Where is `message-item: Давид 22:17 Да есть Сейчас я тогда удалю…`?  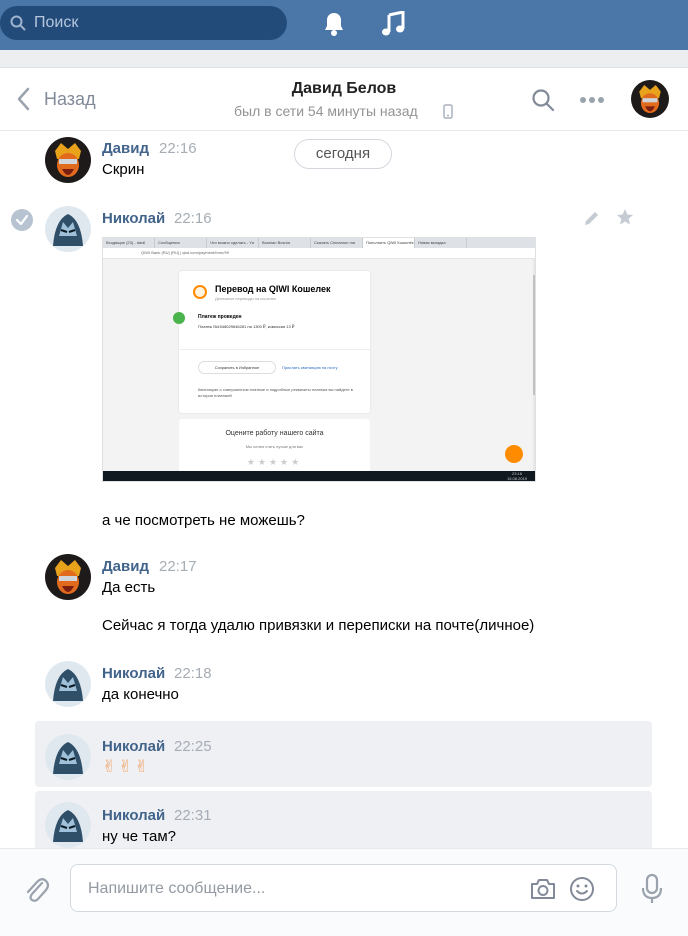 message-item: Давид 22:17 Да есть Сейчас я тогда удалю… is located at coordinates (344, 597).